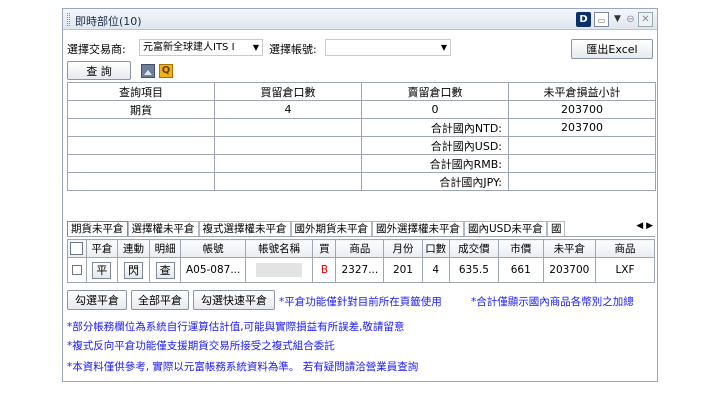 This screenshot has width=720, height=405. Describe the element at coordinates (99, 70) in the screenshot. I see `query-button: 查 詢` at that location.